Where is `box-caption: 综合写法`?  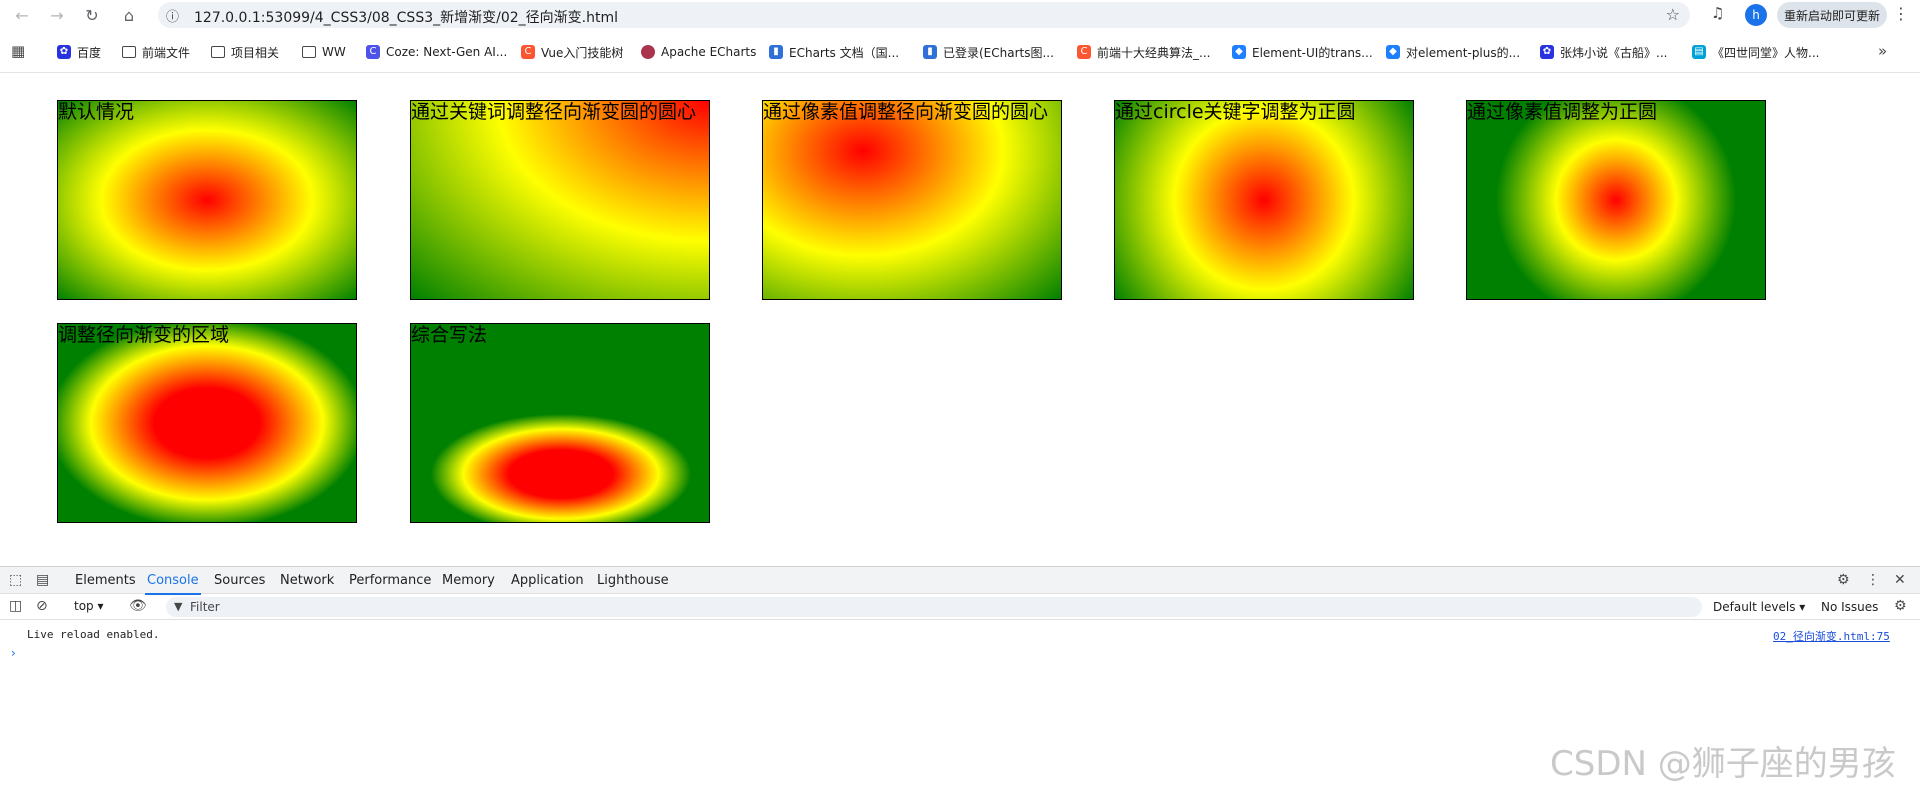 box-caption: 综合写法 is located at coordinates (449, 335).